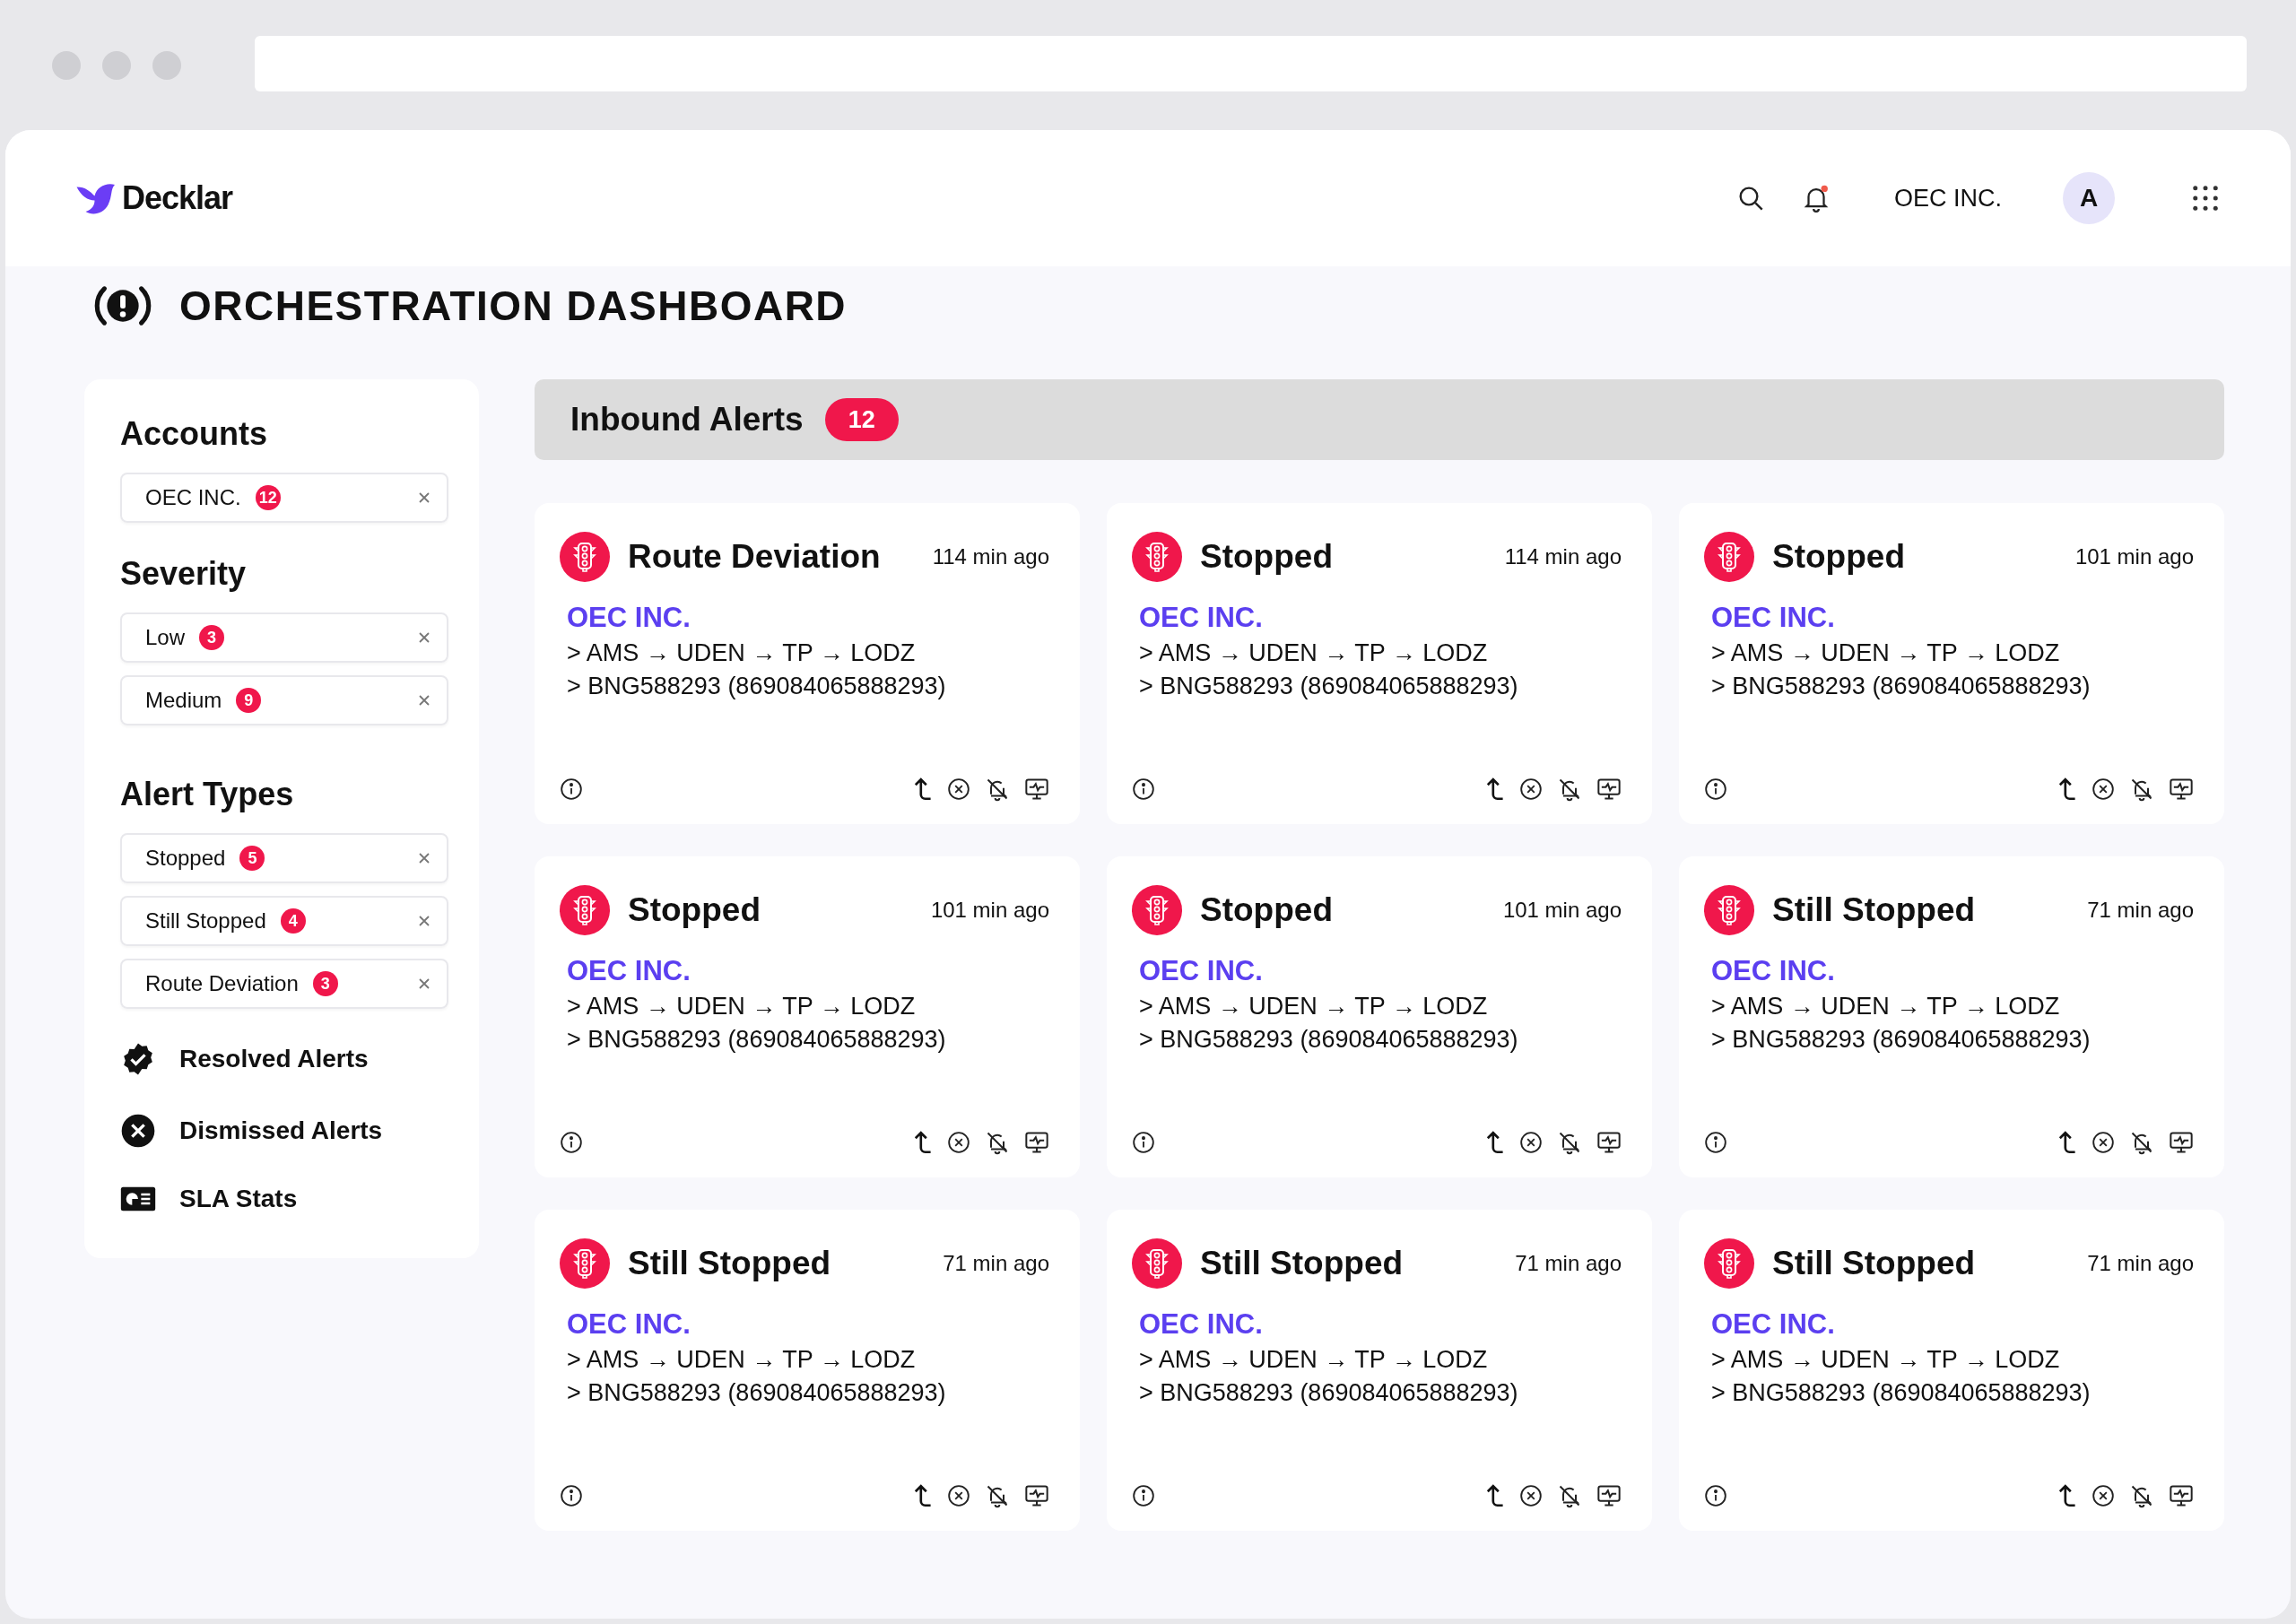 The image size is (2296, 1624). Describe the element at coordinates (2089, 198) in the screenshot. I see `user-avatar: A` at that location.